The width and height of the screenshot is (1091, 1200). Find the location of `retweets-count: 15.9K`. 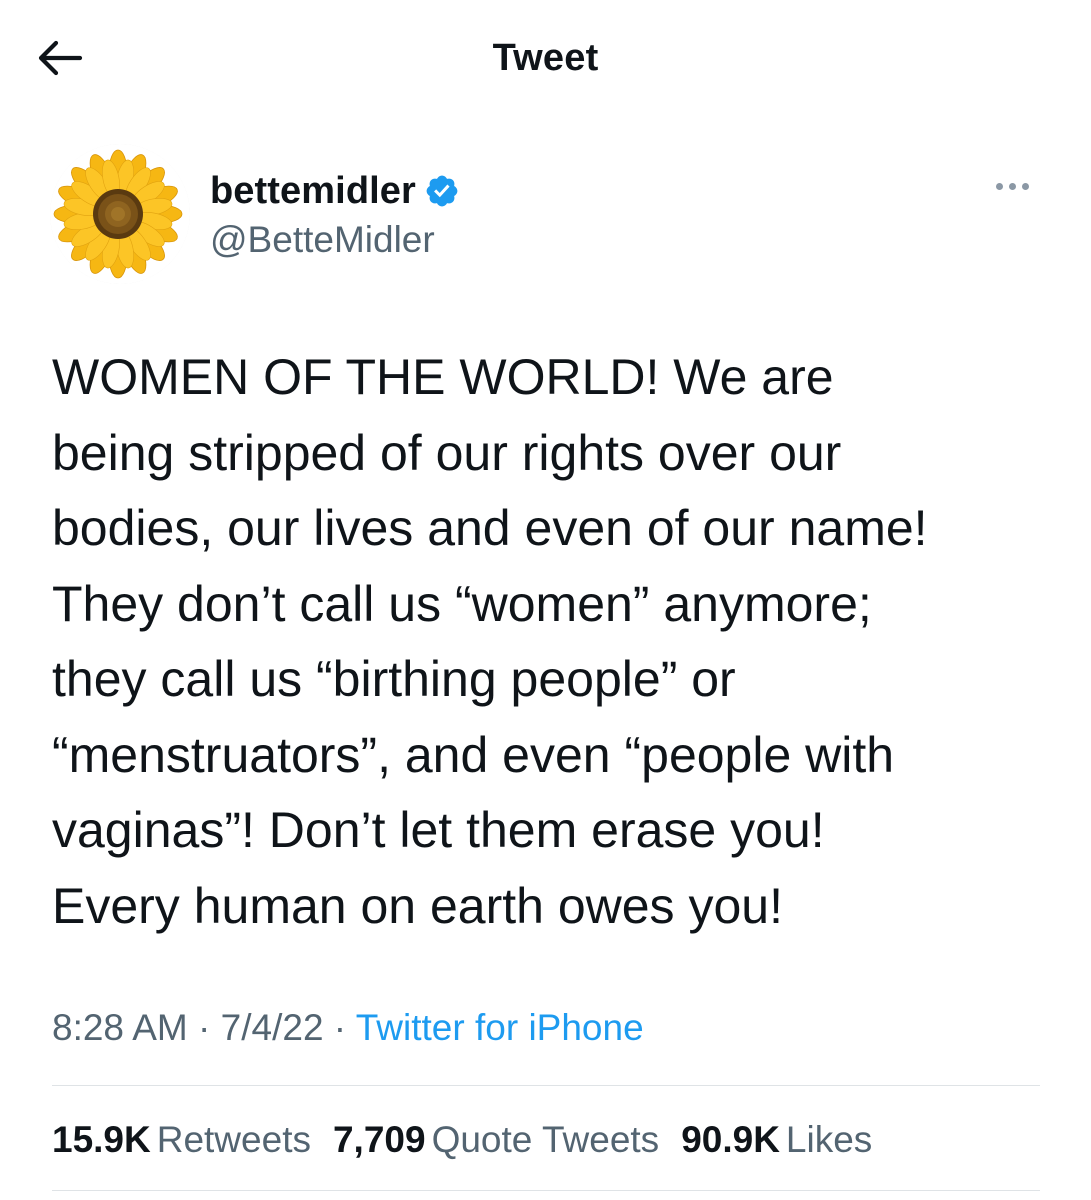

retweets-count: 15.9K is located at coordinates (101, 1139).